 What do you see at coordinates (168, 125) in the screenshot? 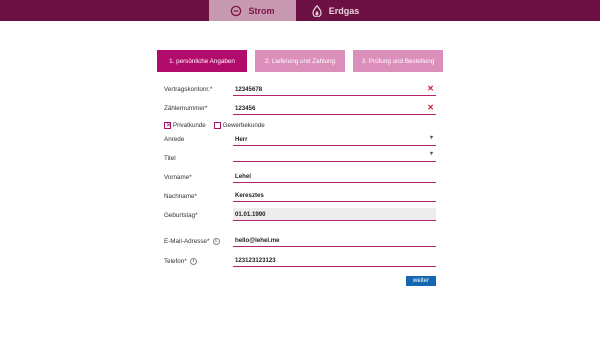
I see `checkbox-checked-icon` at bounding box center [168, 125].